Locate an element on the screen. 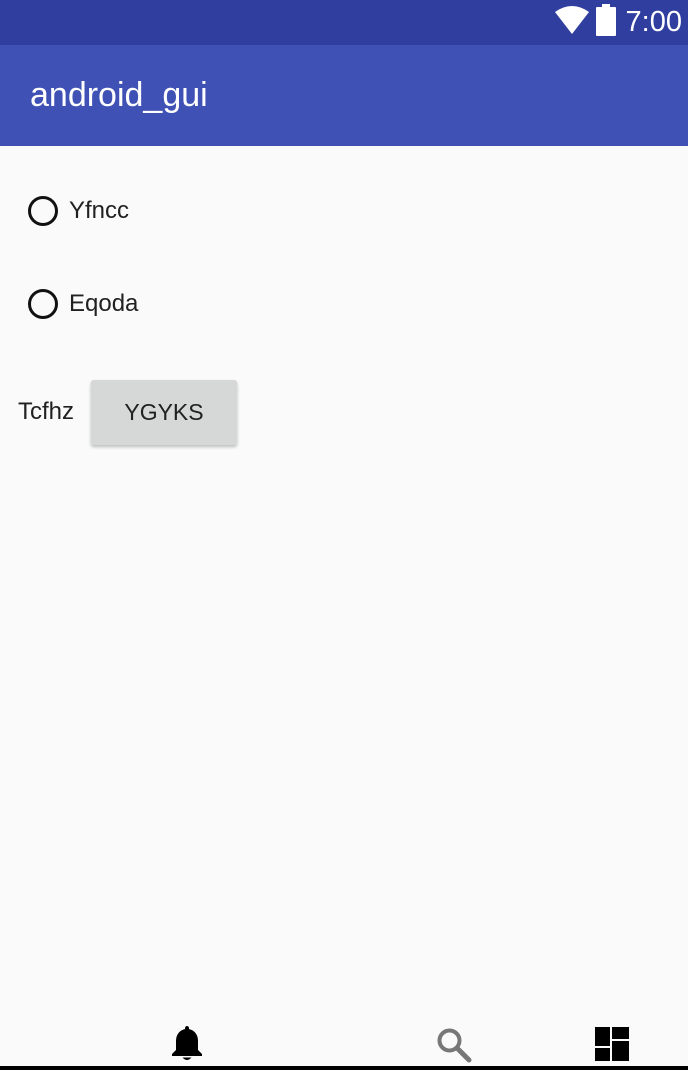  status-bar: 7:00 is located at coordinates (344, 22).